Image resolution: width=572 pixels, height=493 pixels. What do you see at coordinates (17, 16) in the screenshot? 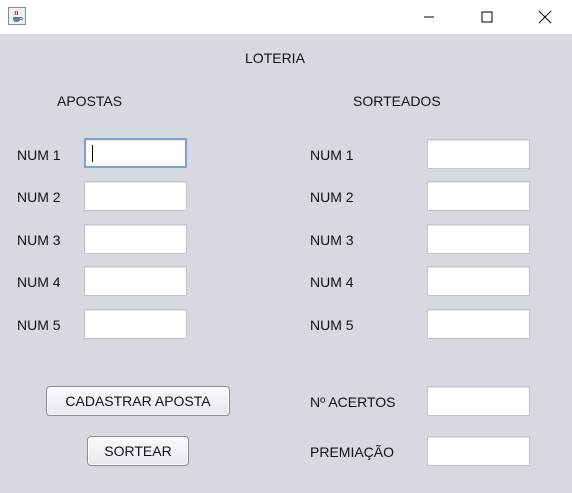
I see `java-cup-icon` at bounding box center [17, 16].